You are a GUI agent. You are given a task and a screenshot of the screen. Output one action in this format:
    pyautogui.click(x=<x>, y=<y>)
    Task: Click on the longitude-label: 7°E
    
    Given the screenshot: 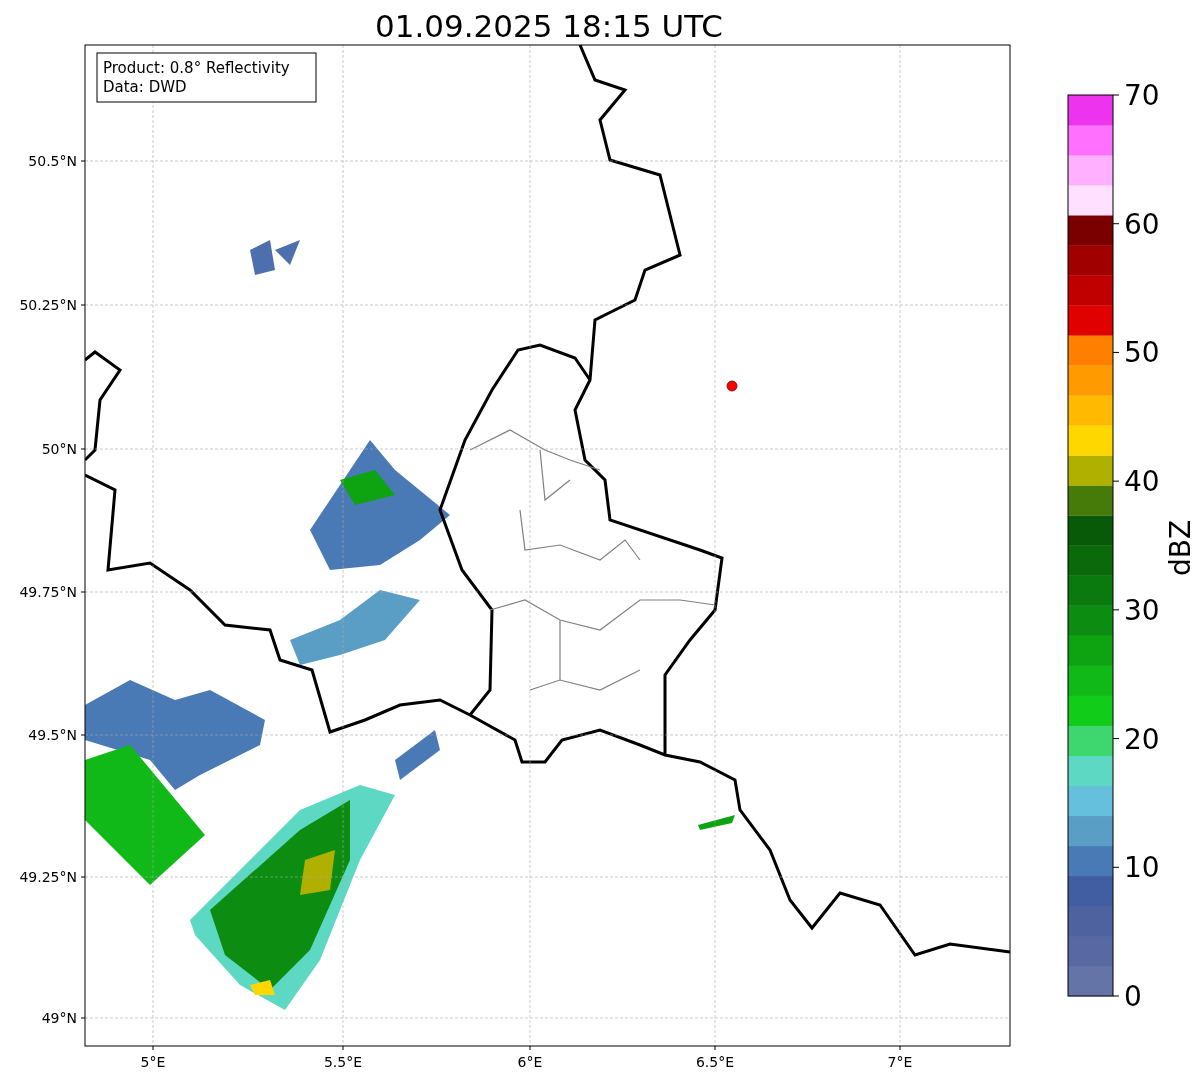 What is the action you would take?
    pyautogui.click(x=900, y=1062)
    